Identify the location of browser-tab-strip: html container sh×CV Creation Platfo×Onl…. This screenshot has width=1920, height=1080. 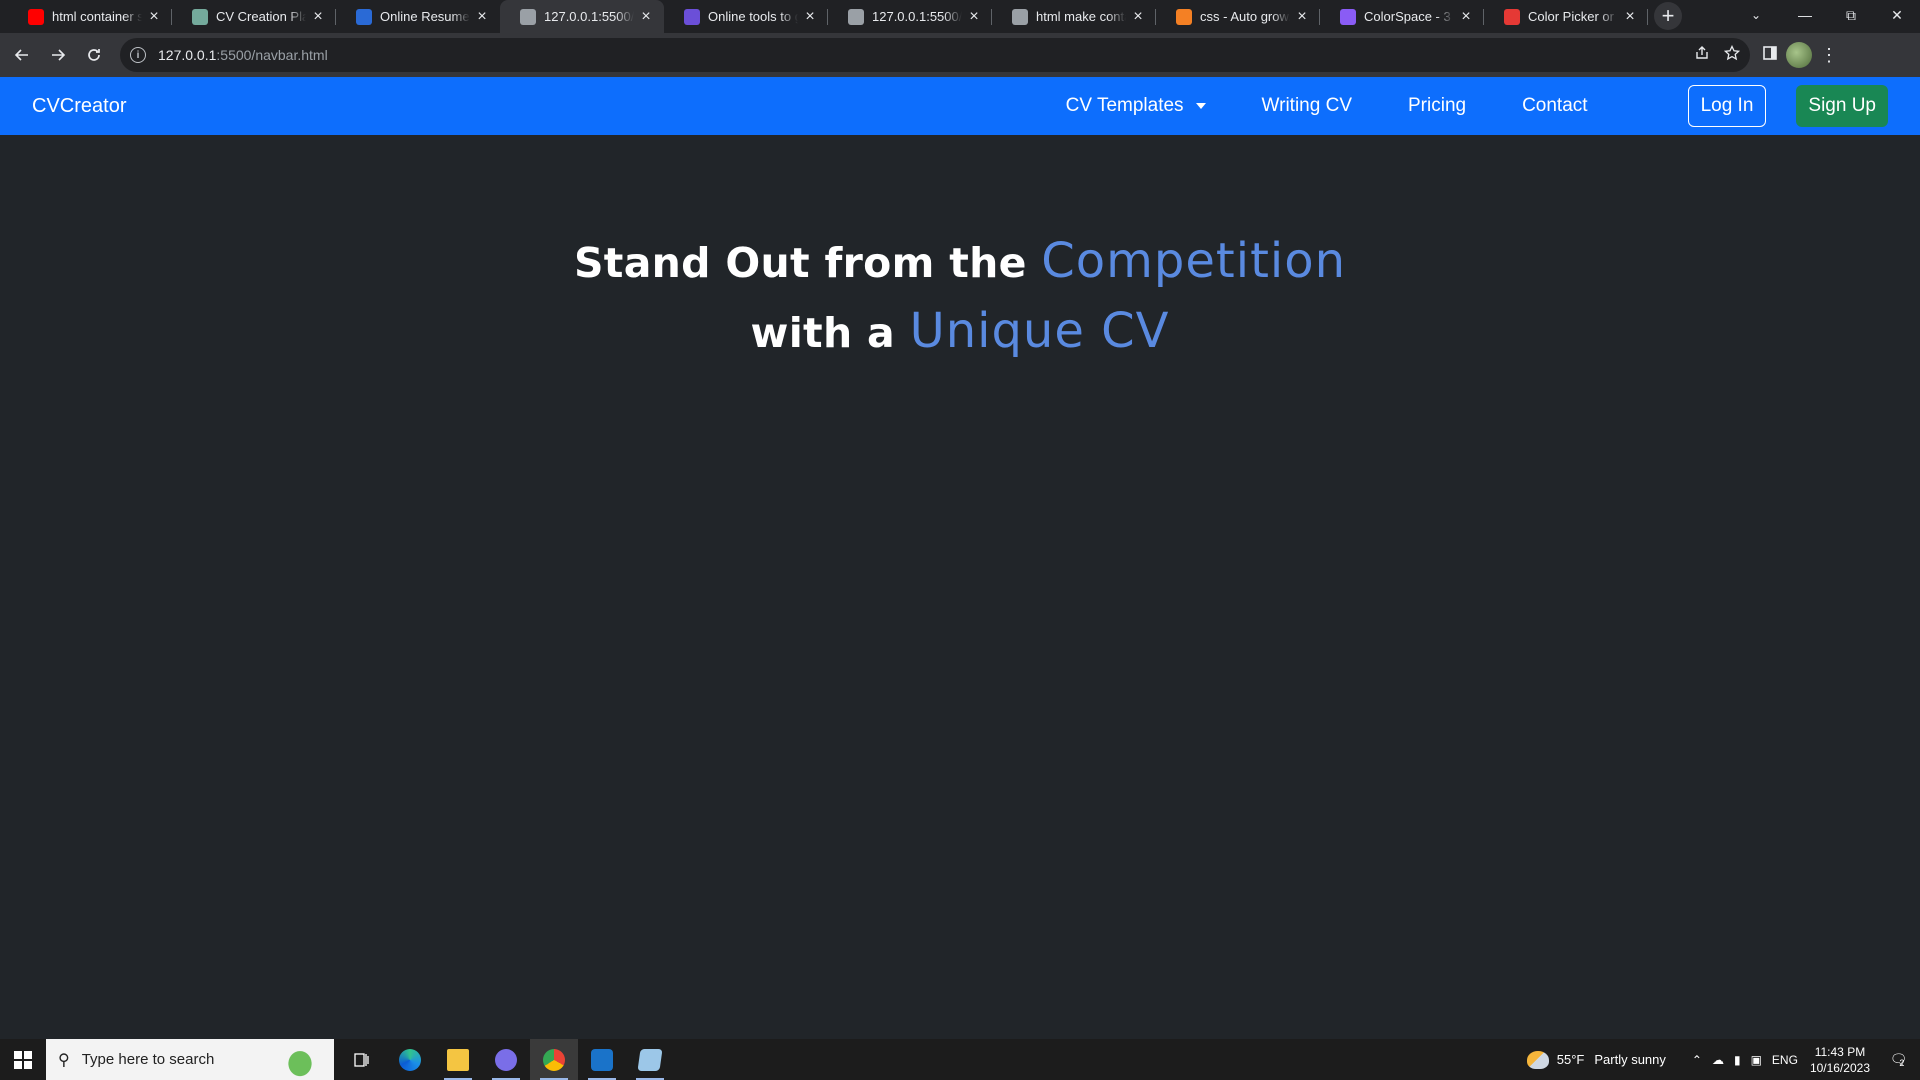
(960, 16).